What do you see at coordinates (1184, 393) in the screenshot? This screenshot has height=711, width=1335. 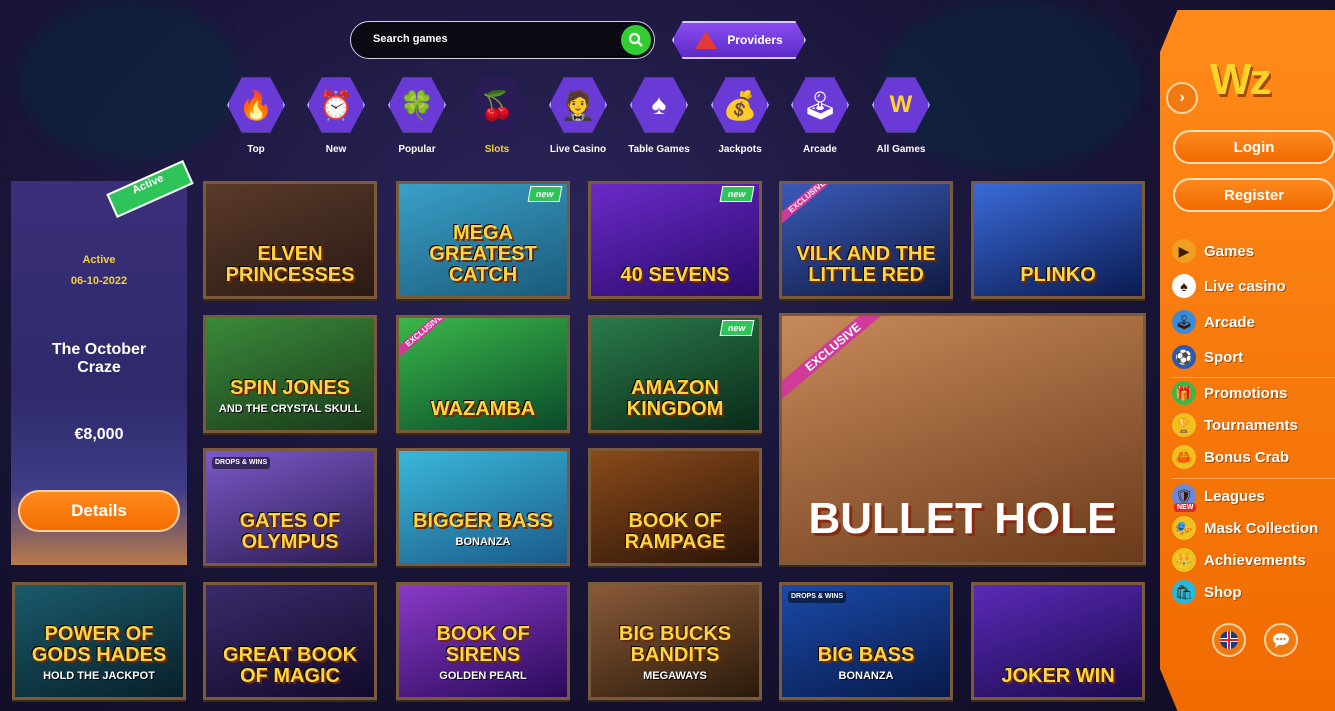 I see `gift-icon: 🎁` at bounding box center [1184, 393].